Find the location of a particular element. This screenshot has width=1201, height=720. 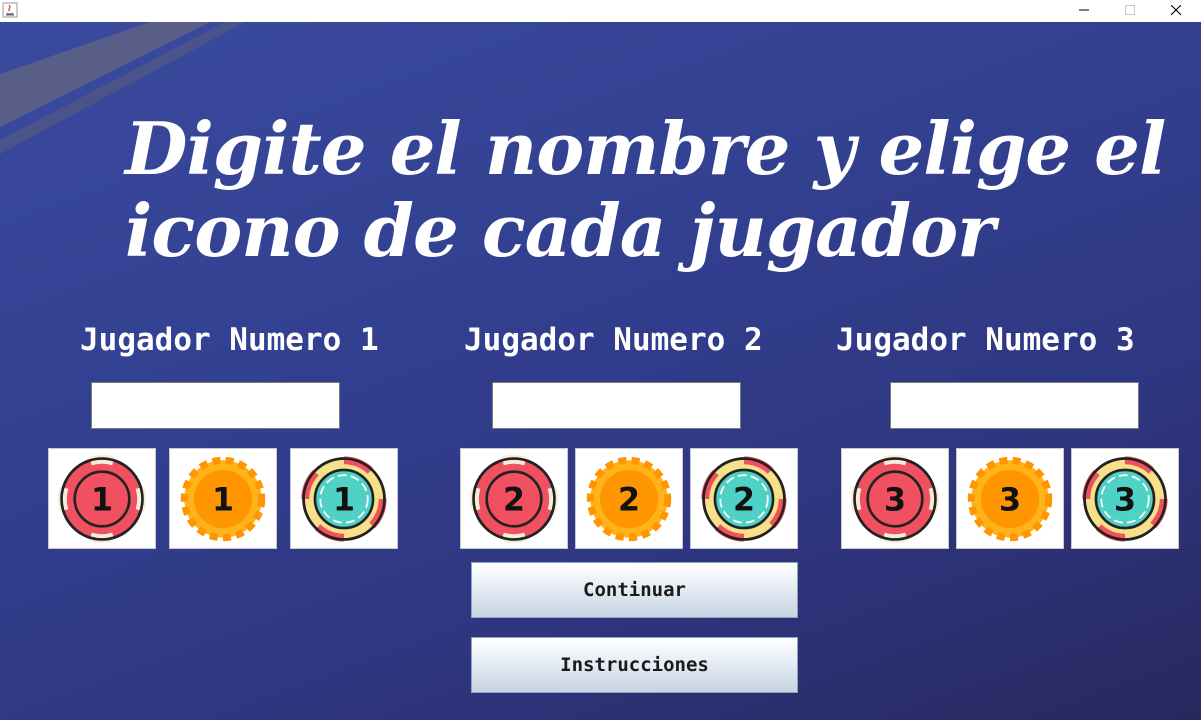

minimize-icon is located at coordinates (1084, 10).